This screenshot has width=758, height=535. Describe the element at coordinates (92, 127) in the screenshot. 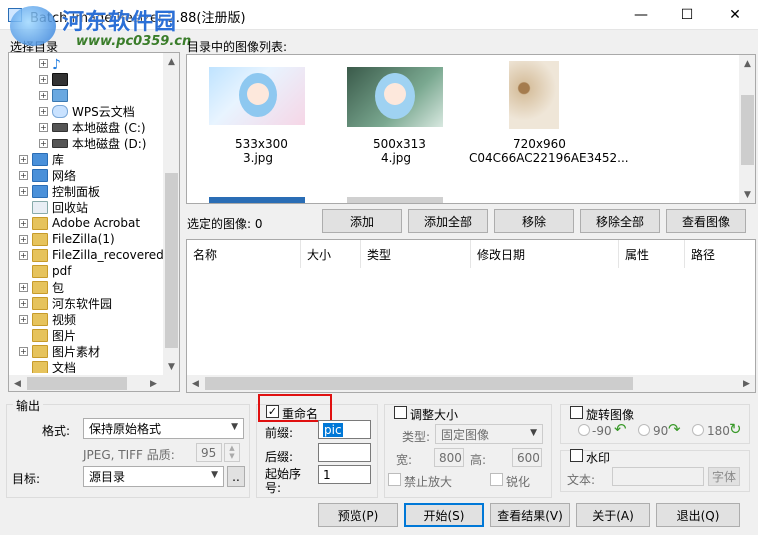

I see `tree-item: + 本地磁盘 (C:)` at that location.